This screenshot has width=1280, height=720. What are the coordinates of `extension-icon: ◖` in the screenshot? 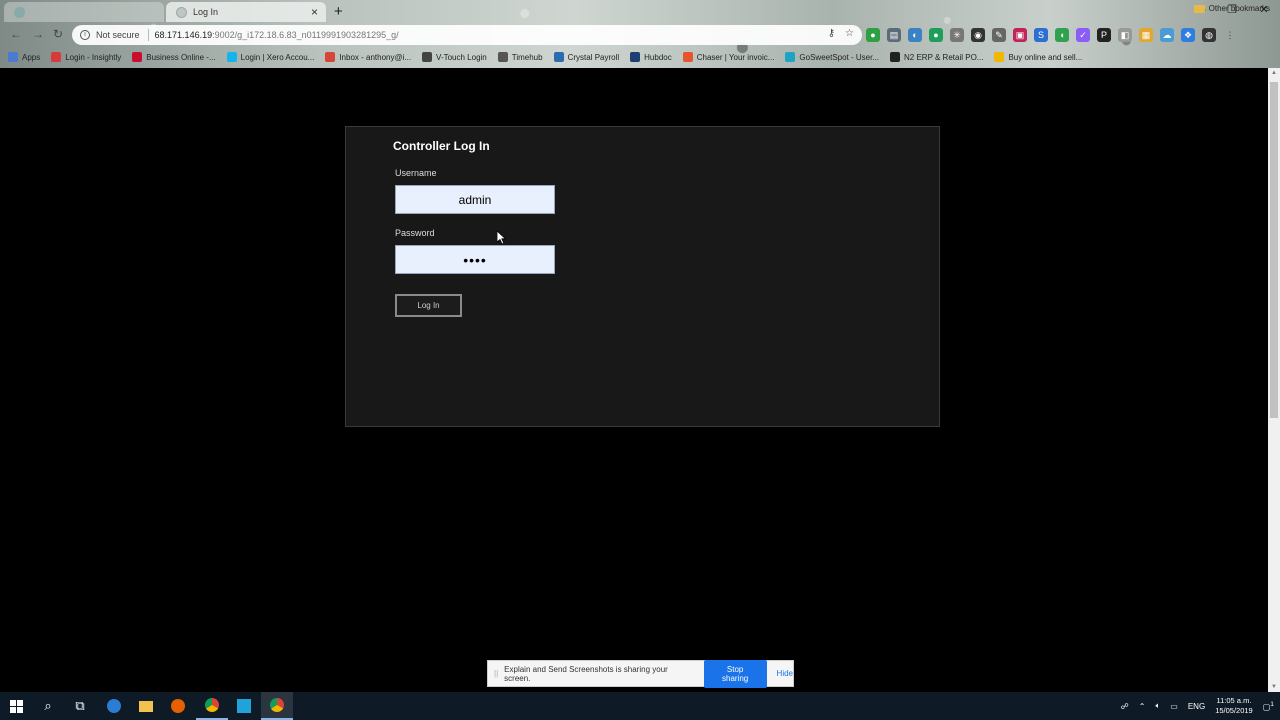 It's located at (1062, 35).